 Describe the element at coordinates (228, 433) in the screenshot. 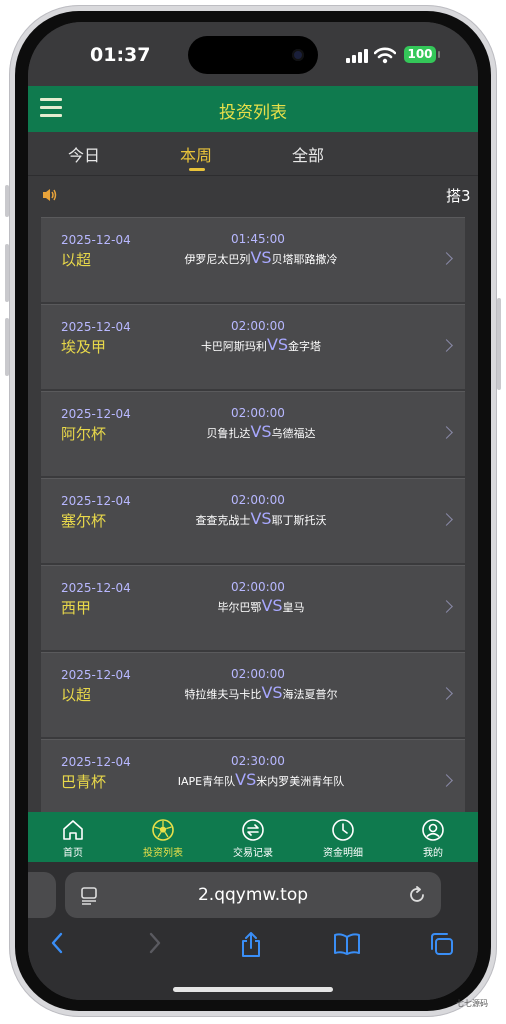

I see `home-team: 贝鲁扎达` at that location.